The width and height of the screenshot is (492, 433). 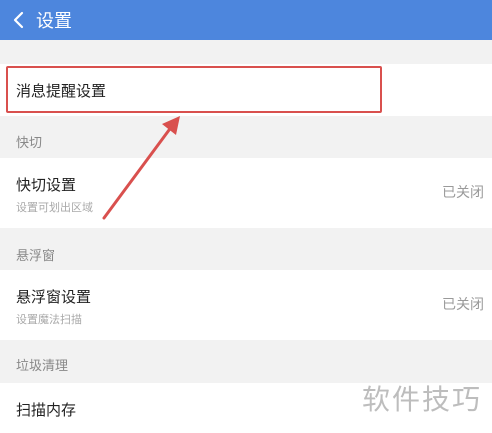 I want to click on section-header-quick-cut: 快切, so click(x=29, y=143).